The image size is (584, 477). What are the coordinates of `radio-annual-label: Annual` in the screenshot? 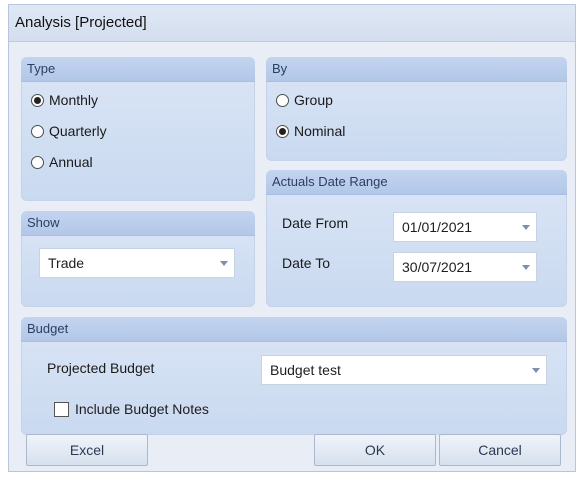 It's located at (71, 162).